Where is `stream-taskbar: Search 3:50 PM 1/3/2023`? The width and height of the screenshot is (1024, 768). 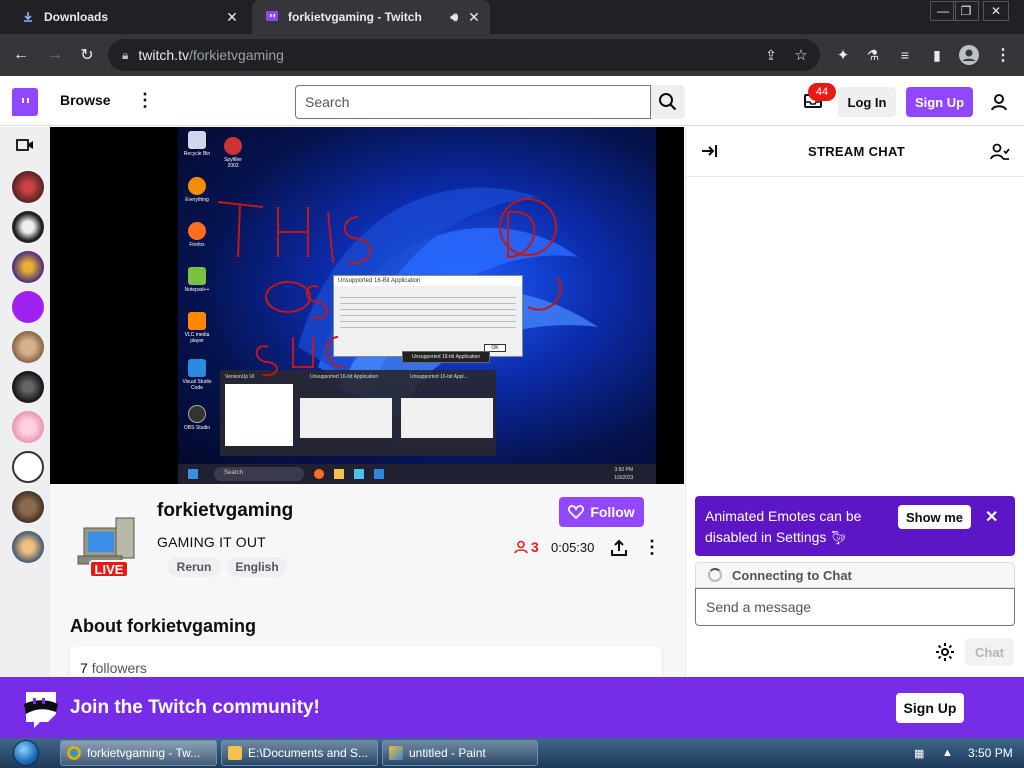 stream-taskbar: Search 3:50 PM 1/3/2023 is located at coordinates (417, 474).